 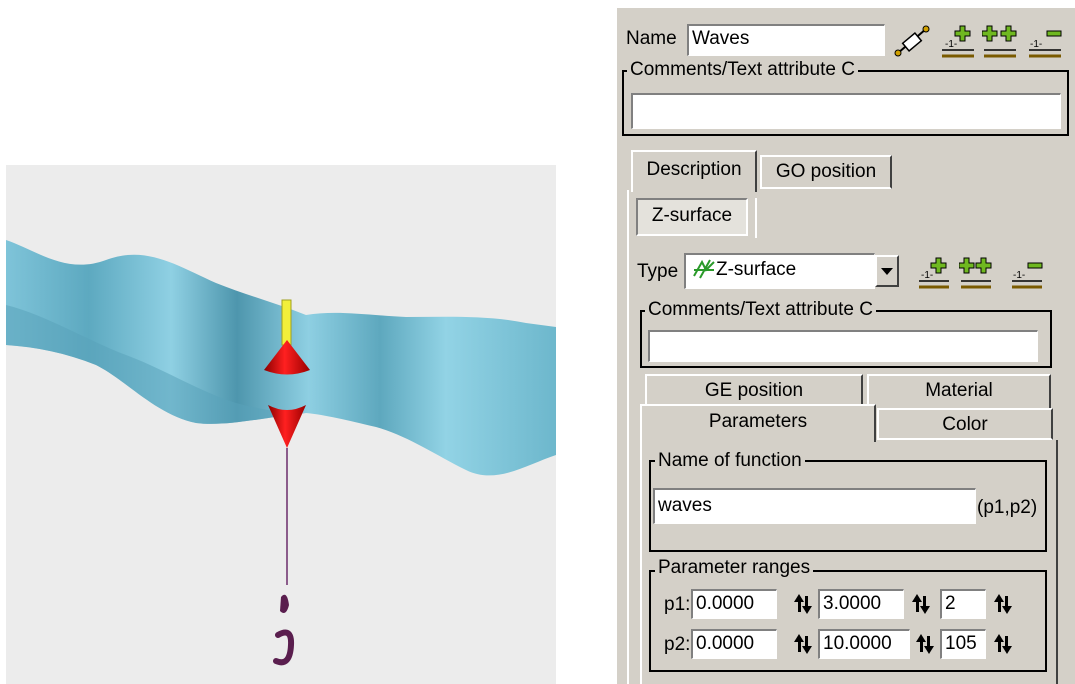 I want to click on p2-from-spin-arrows-icon, so click(x=803, y=644).